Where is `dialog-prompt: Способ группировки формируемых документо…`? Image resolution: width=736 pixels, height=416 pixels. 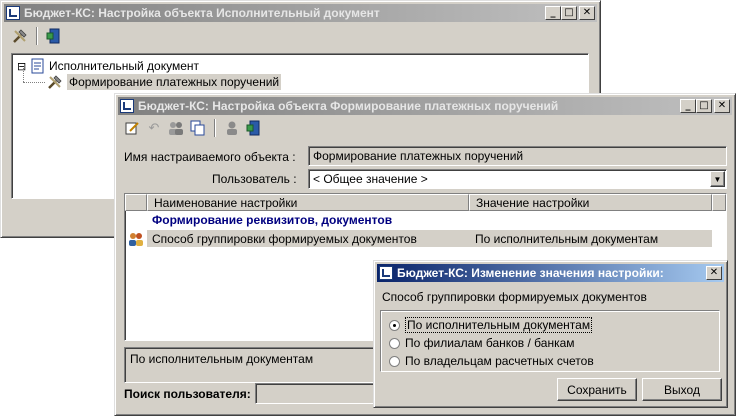
dialog-prompt: Способ группировки формируемых документо… is located at coordinates (514, 297).